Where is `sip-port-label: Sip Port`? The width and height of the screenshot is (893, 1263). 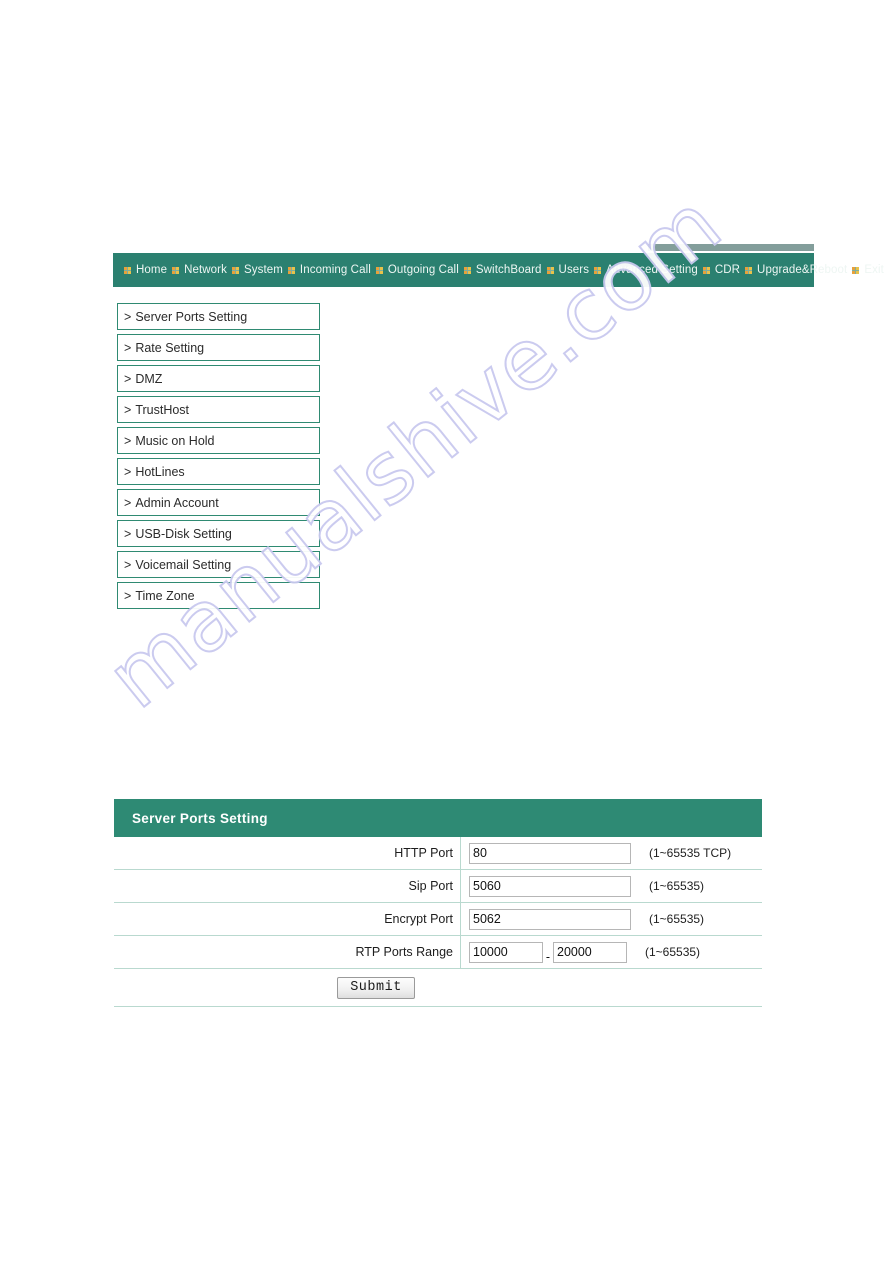 sip-port-label: Sip Port is located at coordinates (287, 886).